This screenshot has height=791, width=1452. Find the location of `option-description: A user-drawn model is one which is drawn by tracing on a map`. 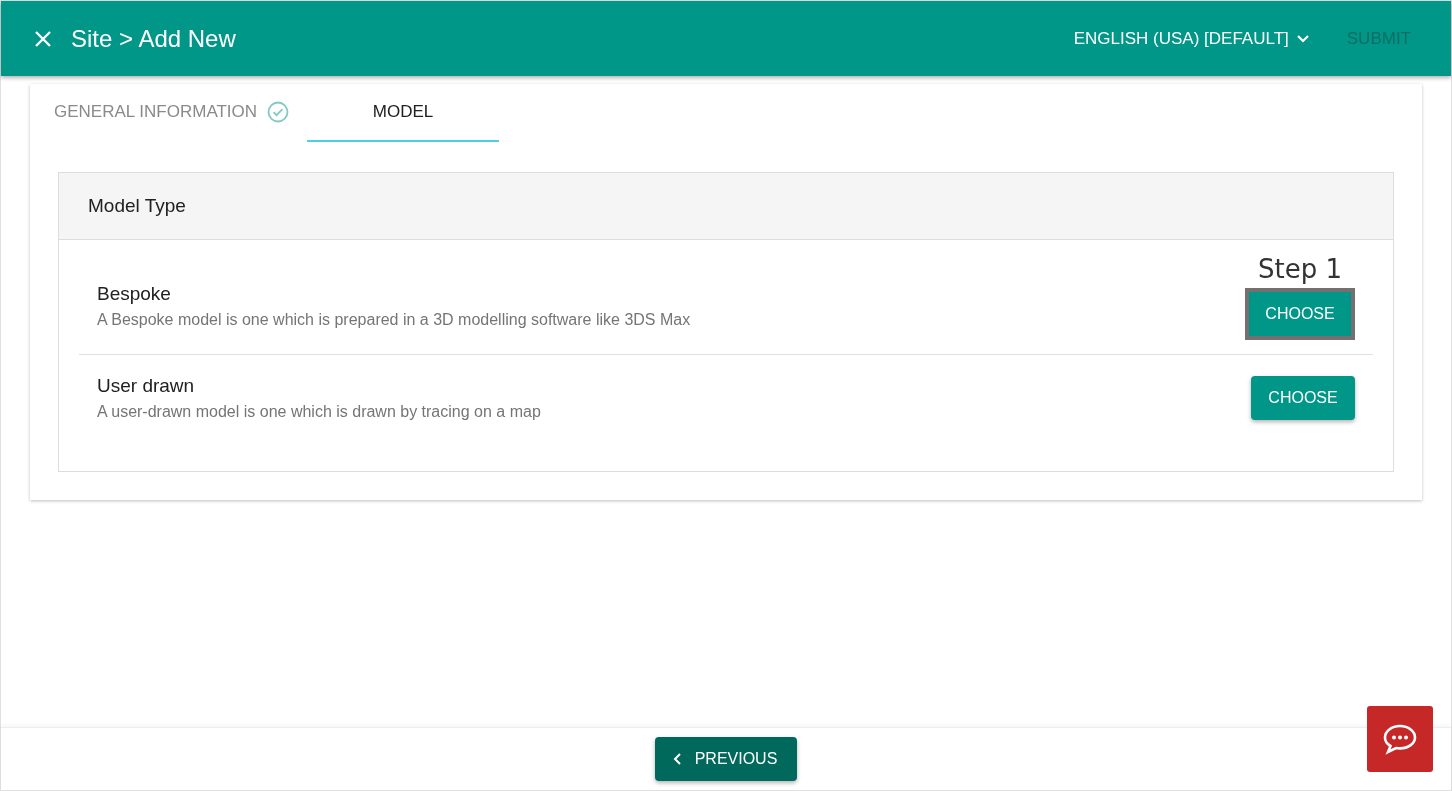

option-description: A user-drawn model is one which is drawn by tracing on a map is located at coordinates (319, 412).